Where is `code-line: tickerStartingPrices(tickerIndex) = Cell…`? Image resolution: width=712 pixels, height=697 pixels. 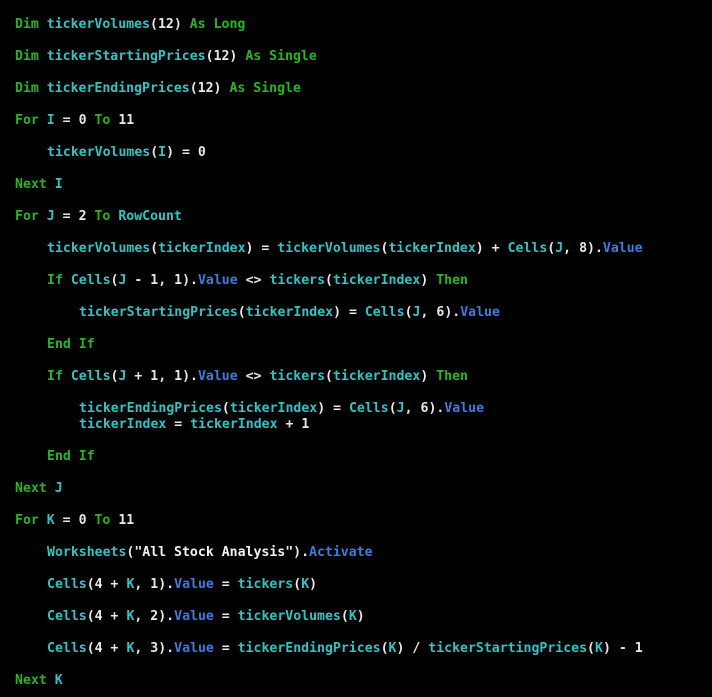 code-line: tickerStartingPrices(tickerIndex) = Cell… is located at coordinates (289, 313).